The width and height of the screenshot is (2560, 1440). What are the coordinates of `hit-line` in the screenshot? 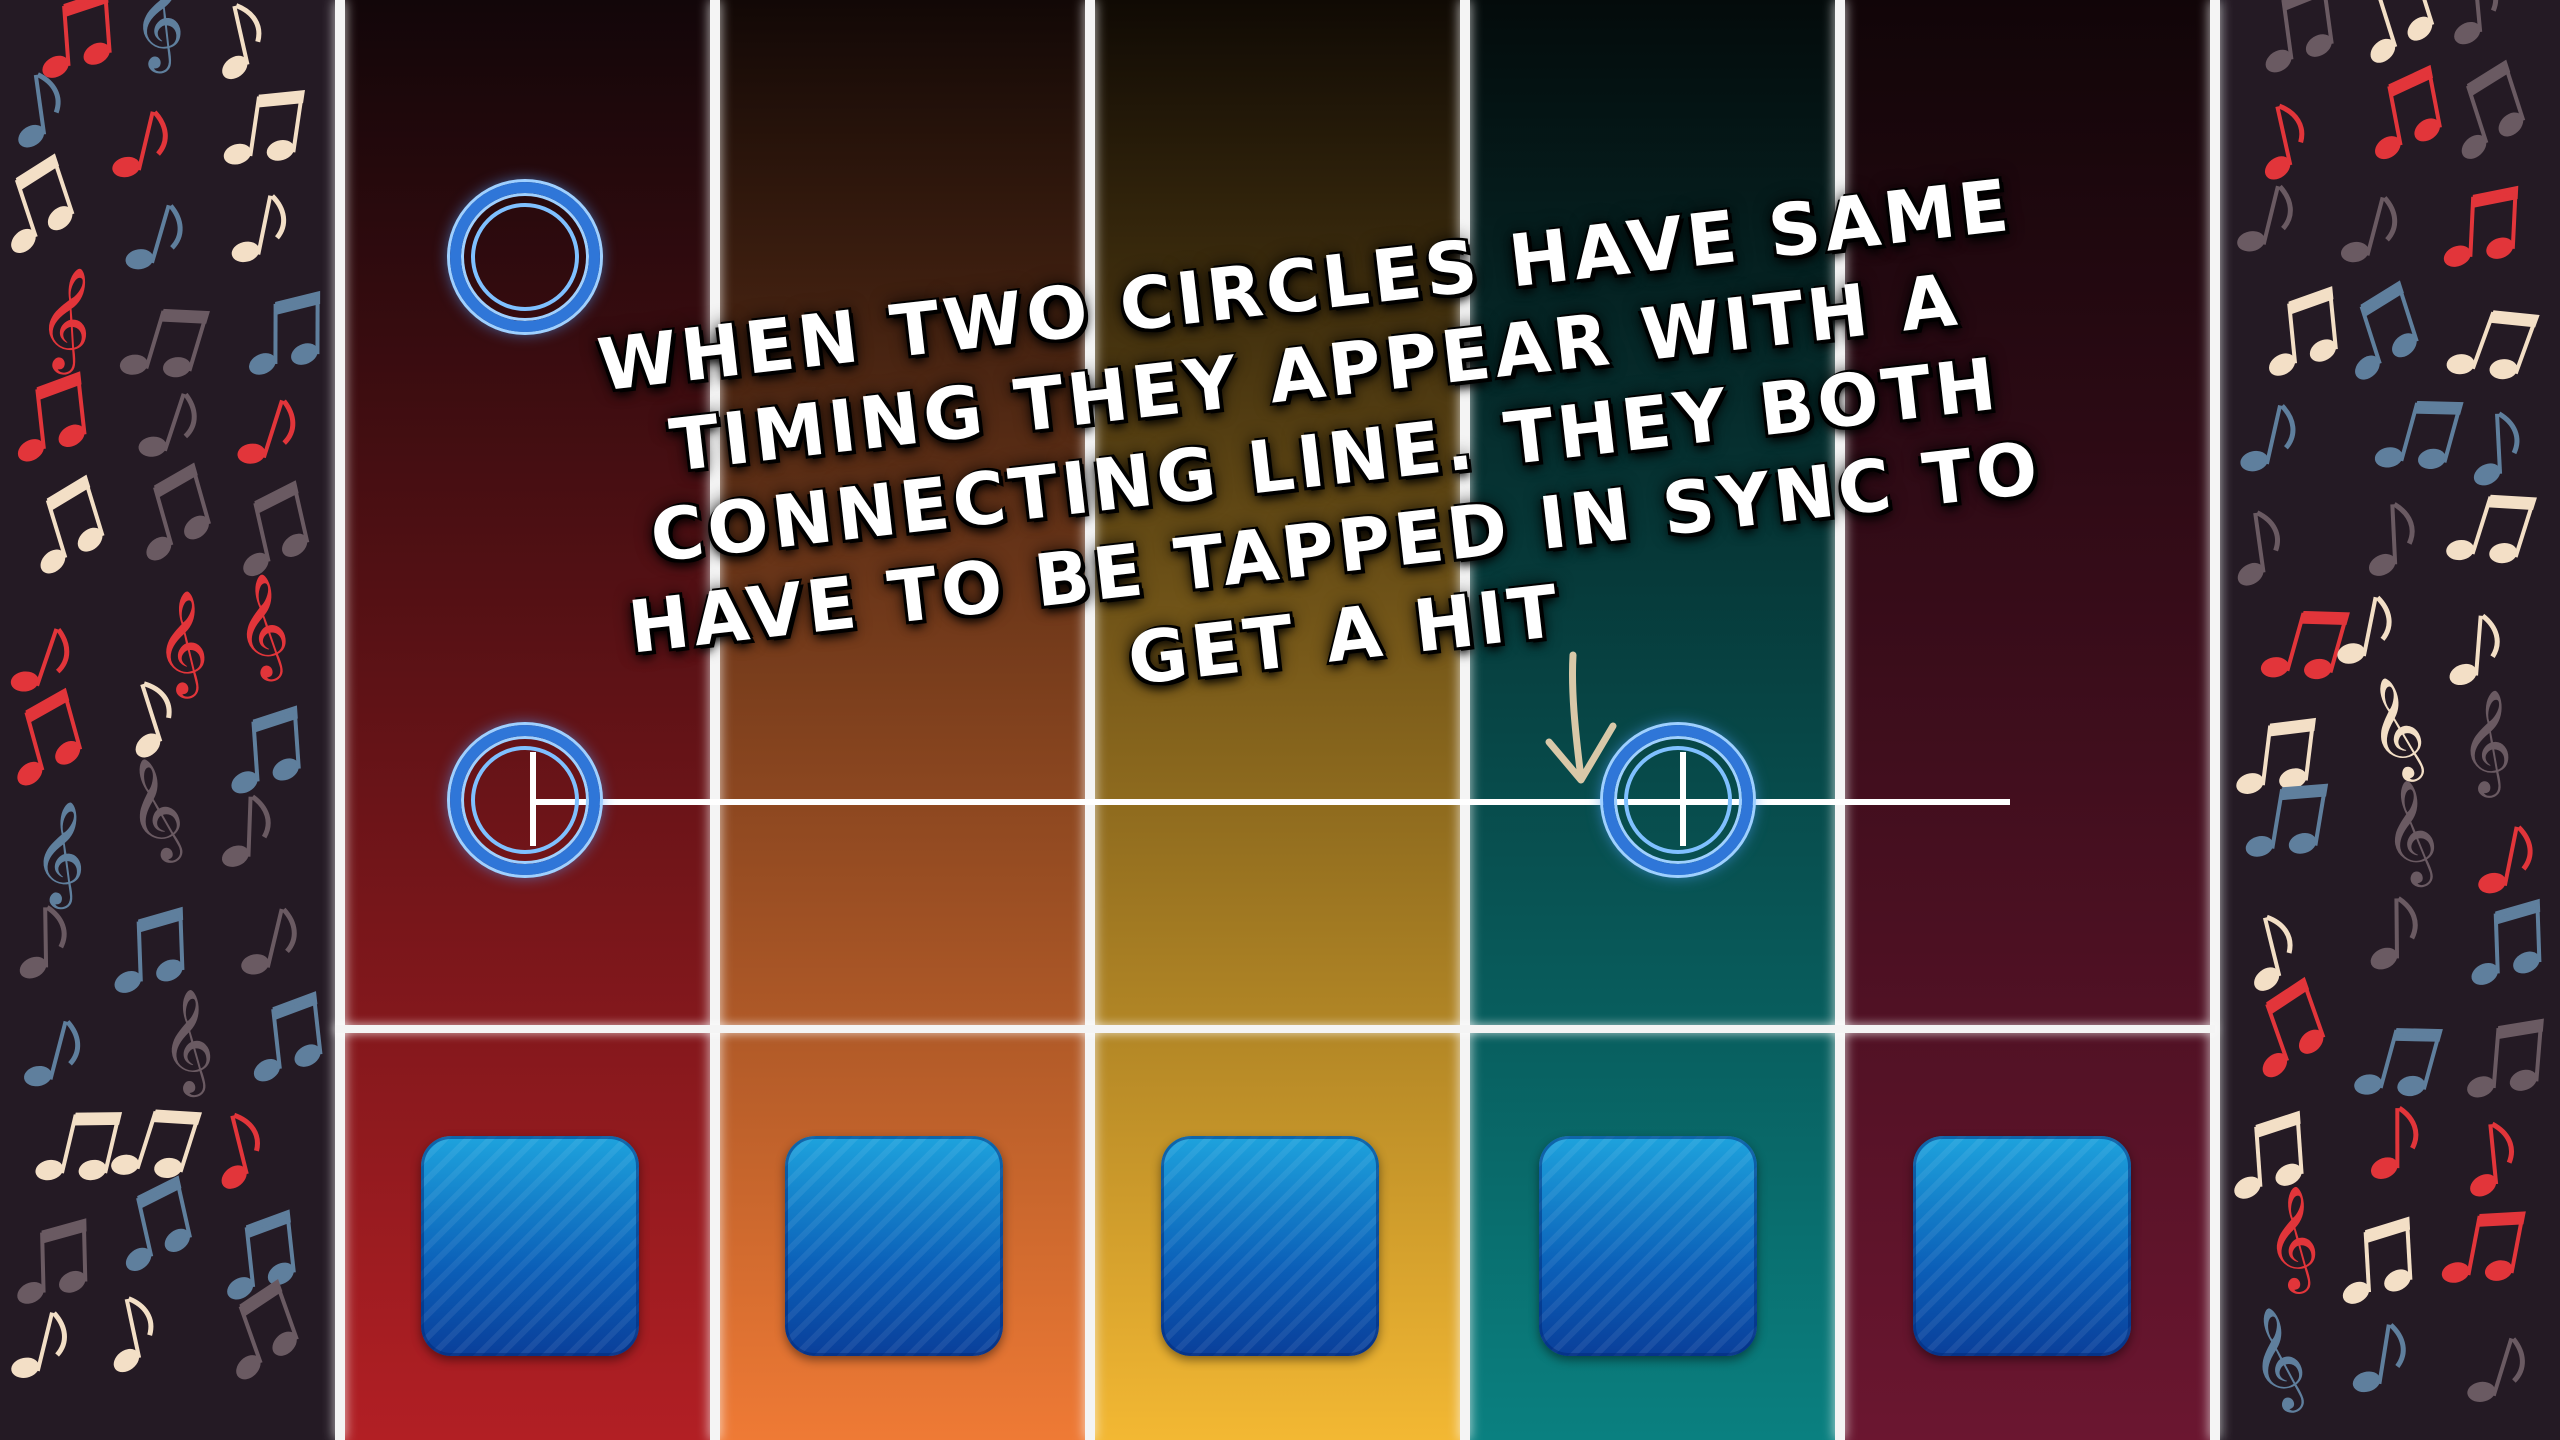 It's located at (1275, 1029).